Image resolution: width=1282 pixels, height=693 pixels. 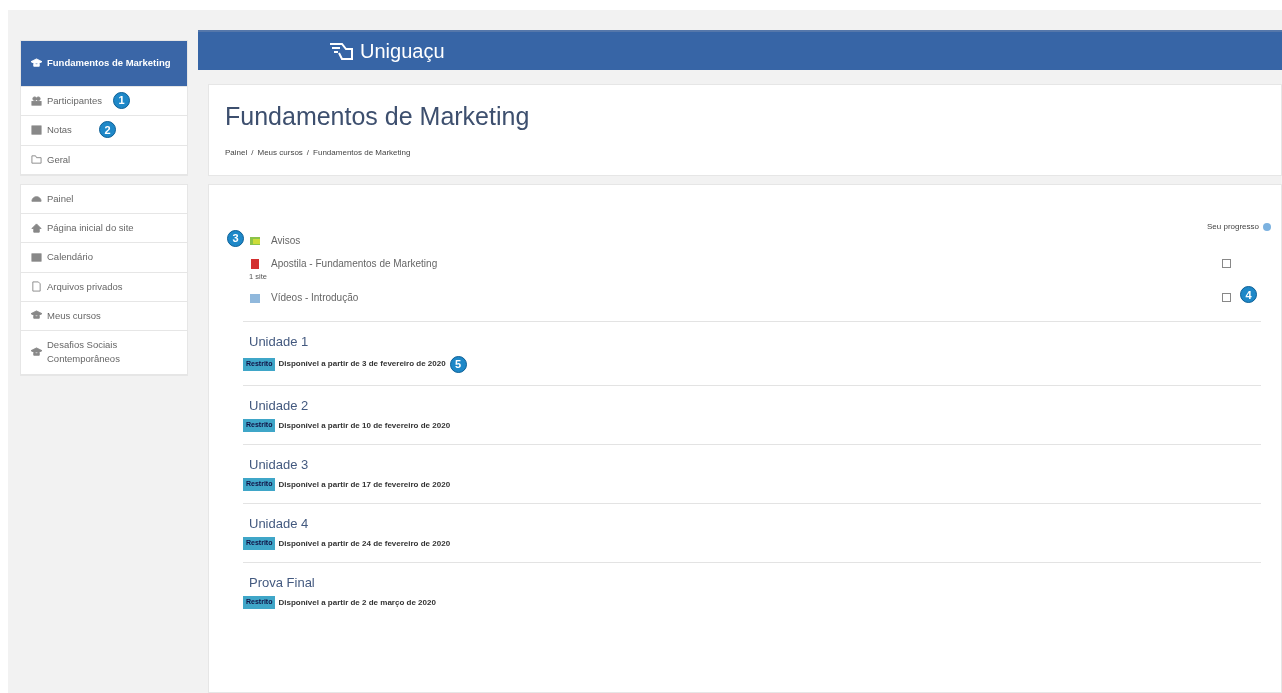 What do you see at coordinates (36, 199) in the screenshot?
I see `dashboard-icon` at bounding box center [36, 199].